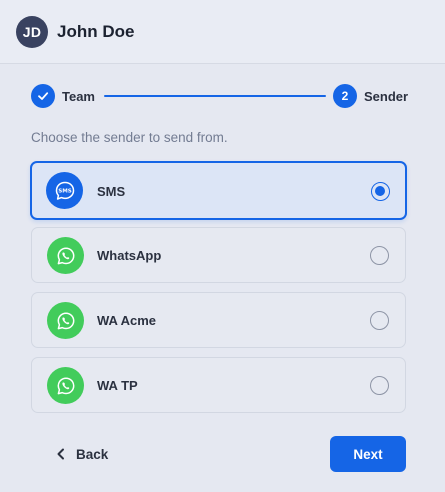  I want to click on instruction-text: Choose the sender to send from., so click(129, 137).